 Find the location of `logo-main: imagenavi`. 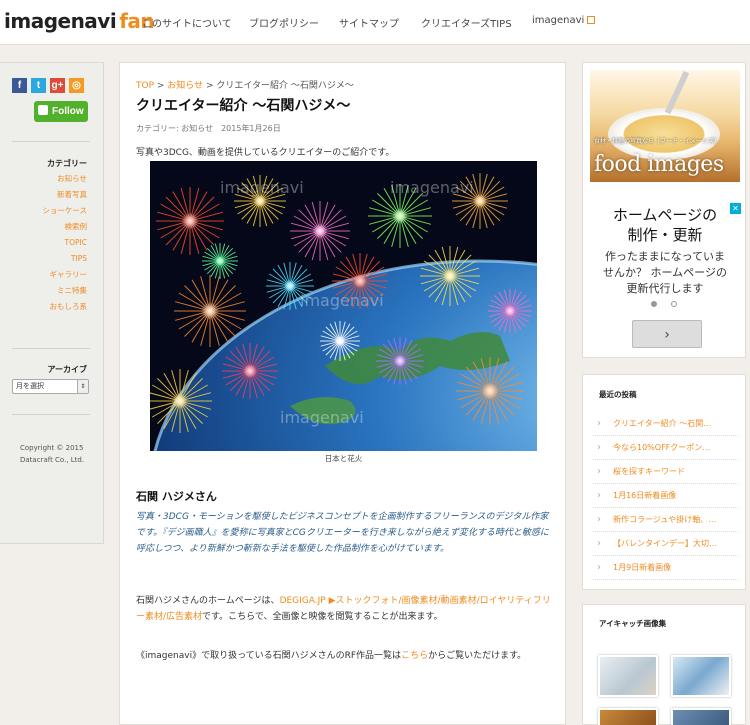

logo-main: imagenavi is located at coordinates (60, 21).